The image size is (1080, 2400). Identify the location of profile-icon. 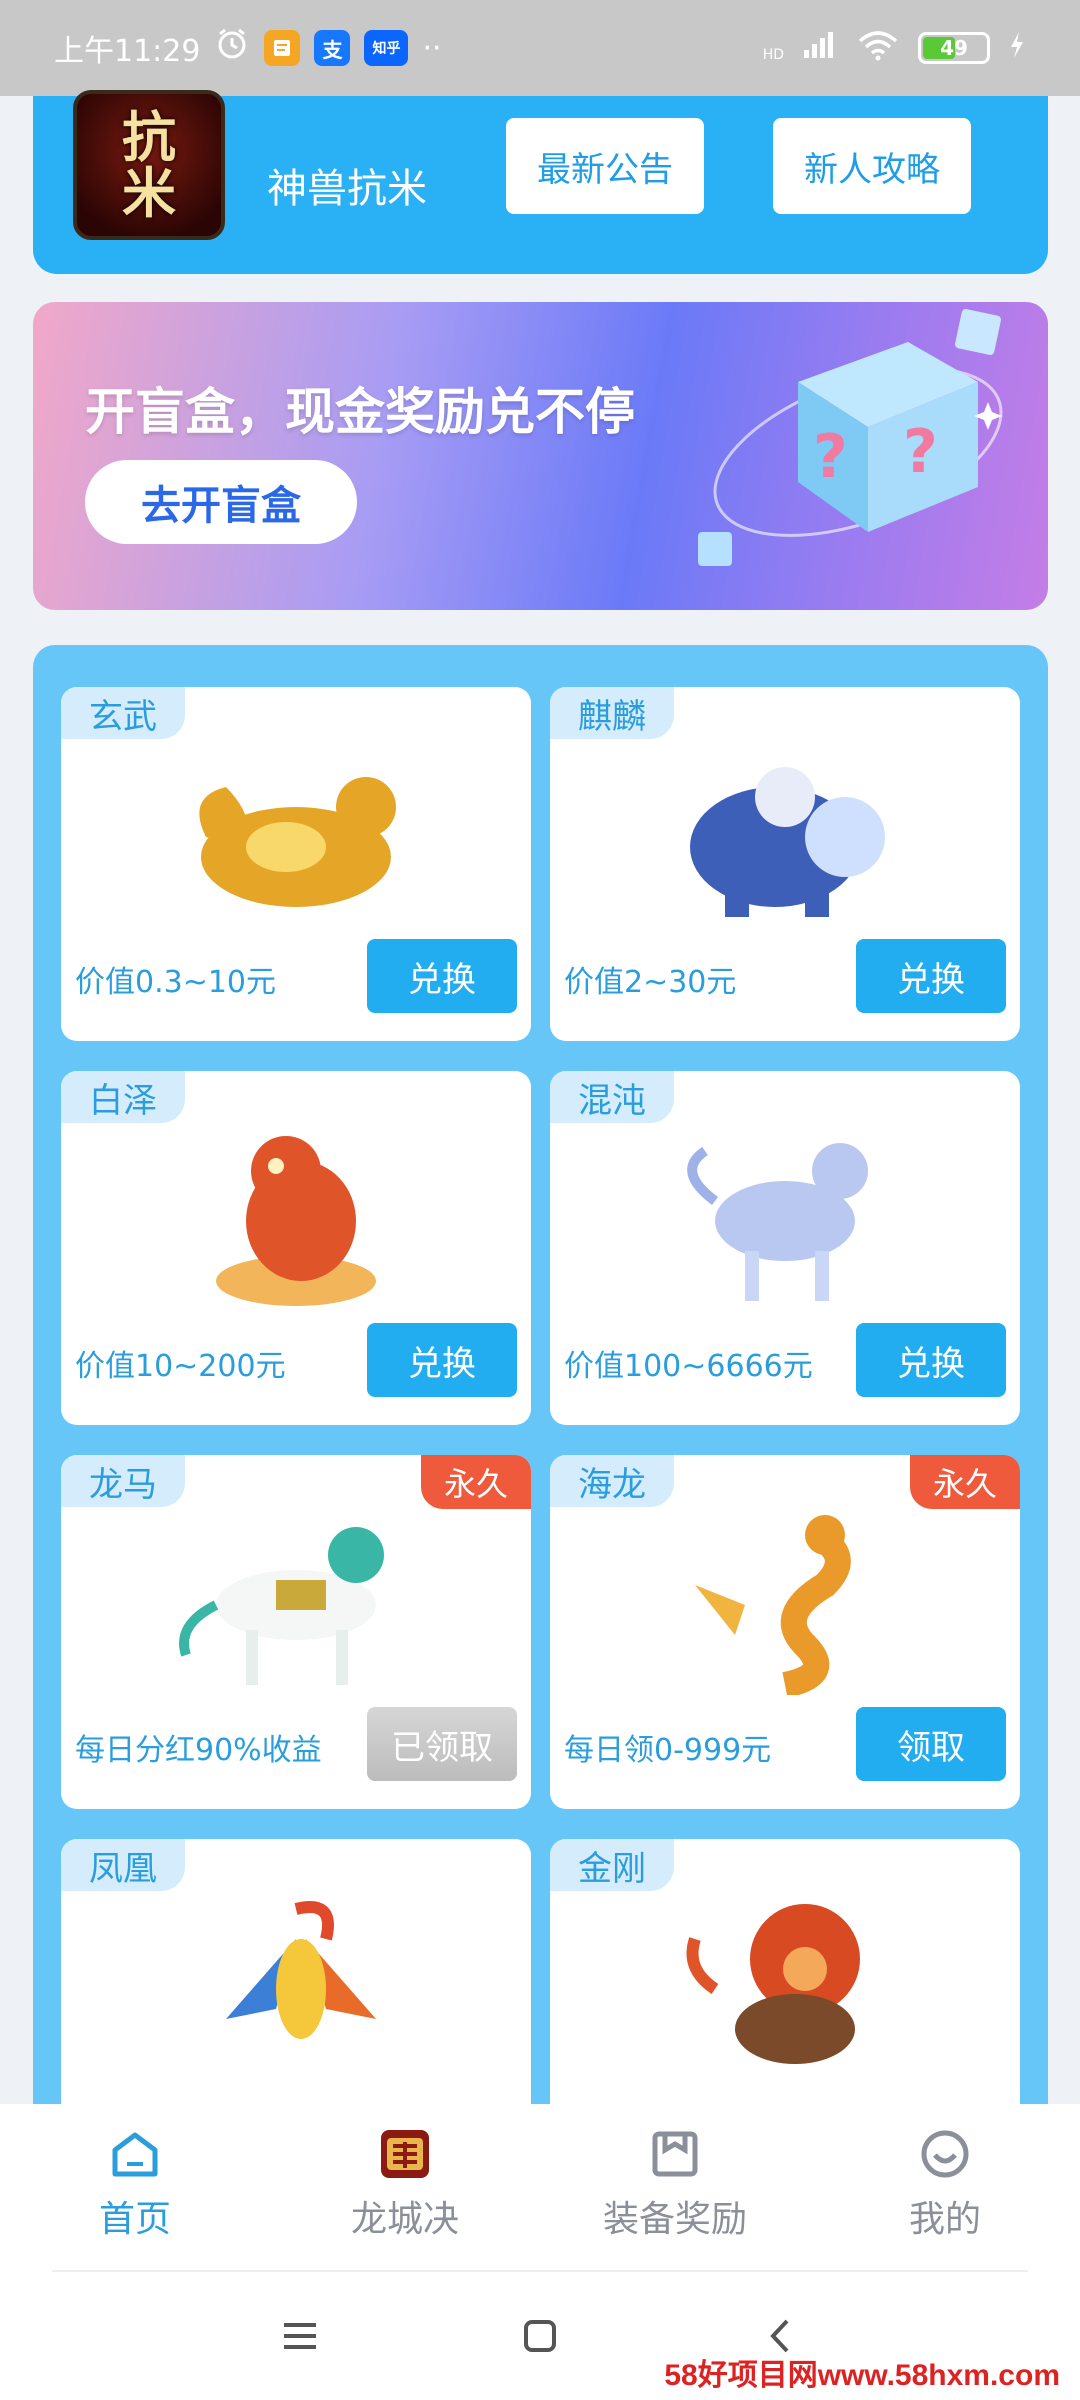
(945, 2154).